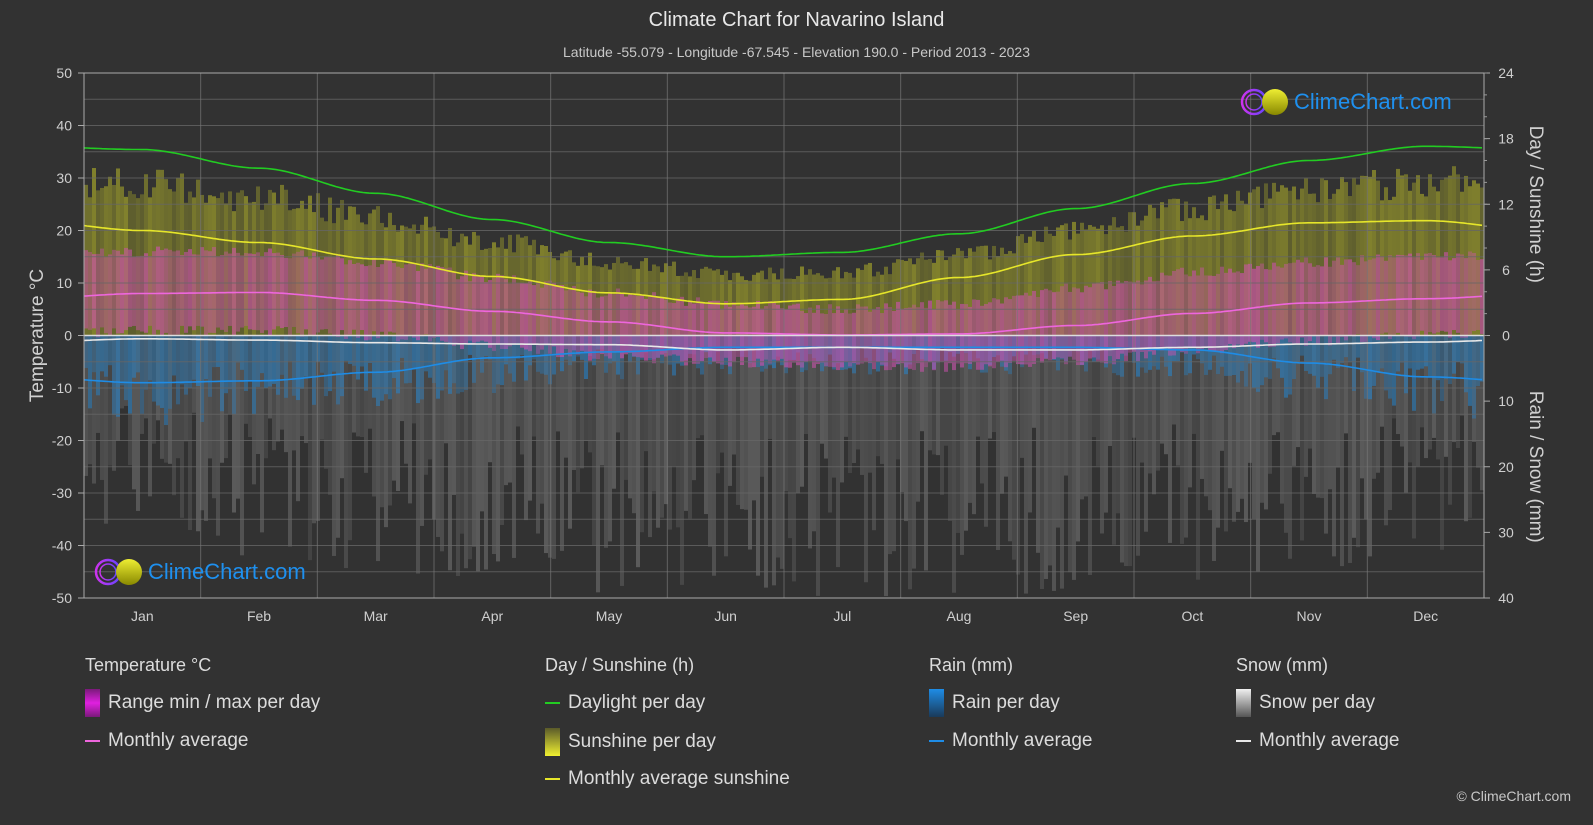 The height and width of the screenshot is (825, 1593). I want to click on legend-label: Monthly average, so click(1022, 740).